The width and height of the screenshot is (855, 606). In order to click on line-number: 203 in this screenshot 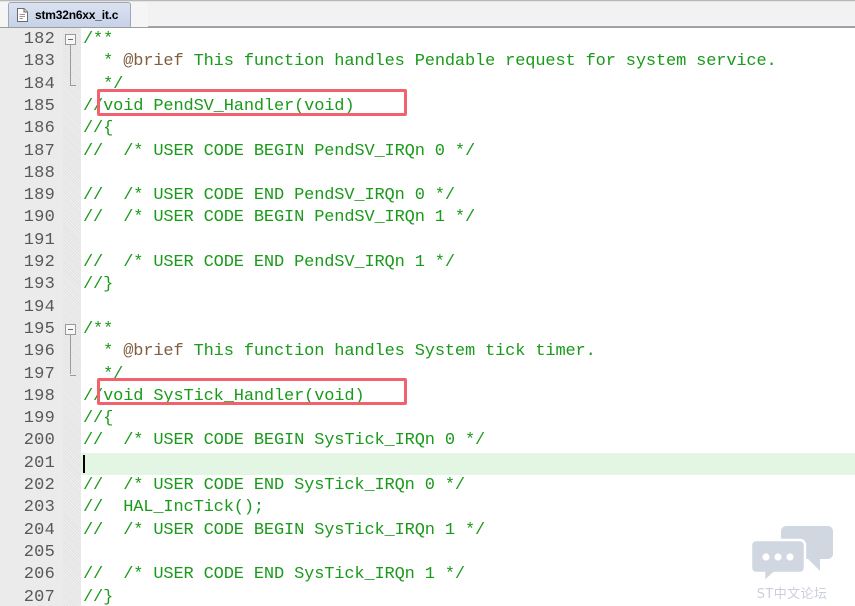, I will do `click(39, 508)`.